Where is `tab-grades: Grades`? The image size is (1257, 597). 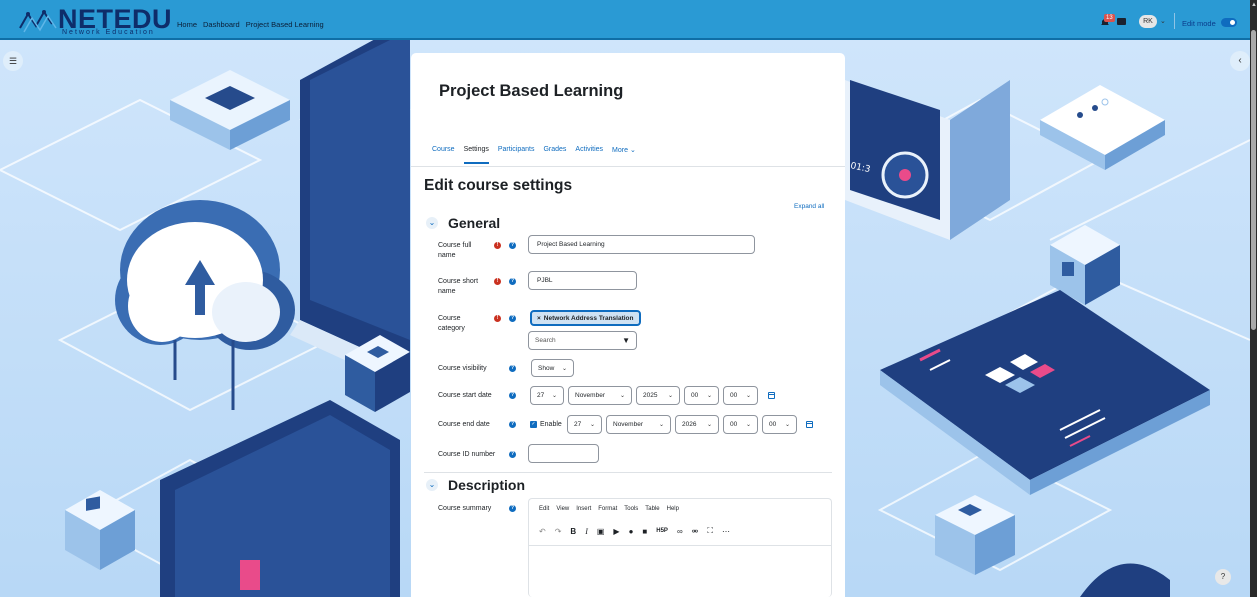 tab-grades: Grades is located at coordinates (558, 155).